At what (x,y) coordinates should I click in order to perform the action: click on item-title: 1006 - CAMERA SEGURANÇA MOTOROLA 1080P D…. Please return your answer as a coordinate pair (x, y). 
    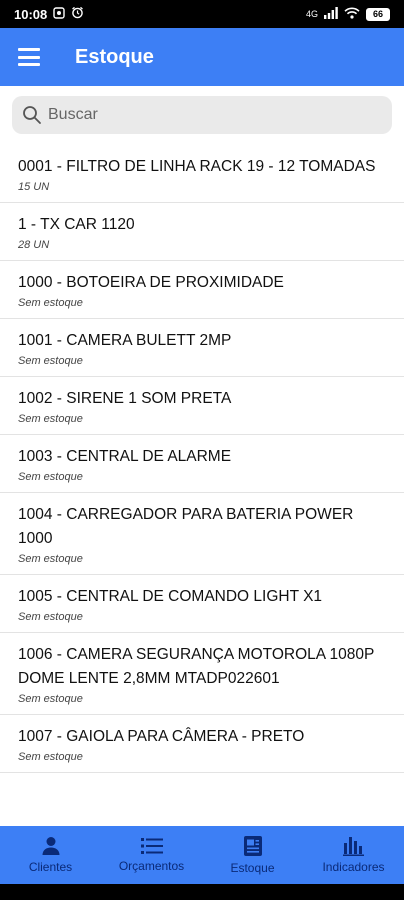
    Looking at the image, I should click on (196, 666).